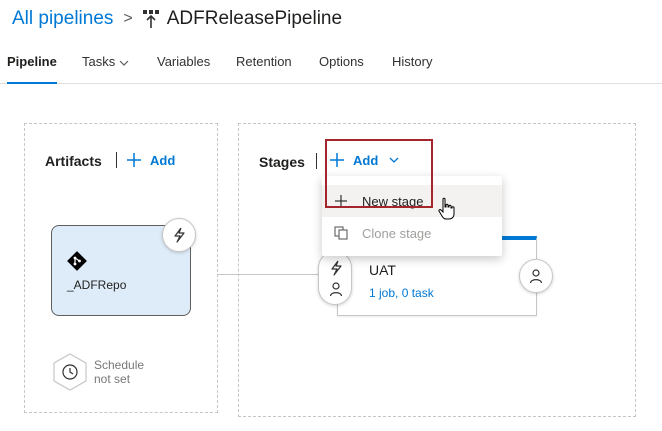 This screenshot has width=662, height=431. Describe the element at coordinates (99, 61) in the screenshot. I see `tab-tasks-label: Tasks` at that location.